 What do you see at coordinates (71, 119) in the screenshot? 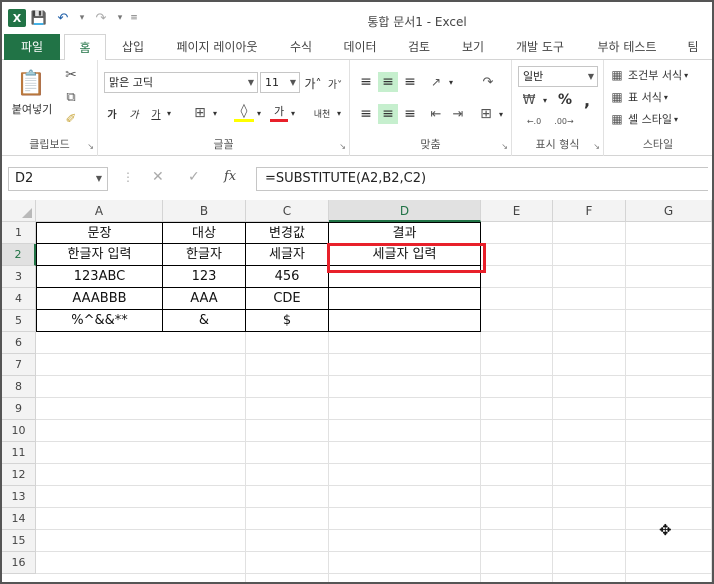
I see `format-painter-icon: ✐` at bounding box center [71, 119].